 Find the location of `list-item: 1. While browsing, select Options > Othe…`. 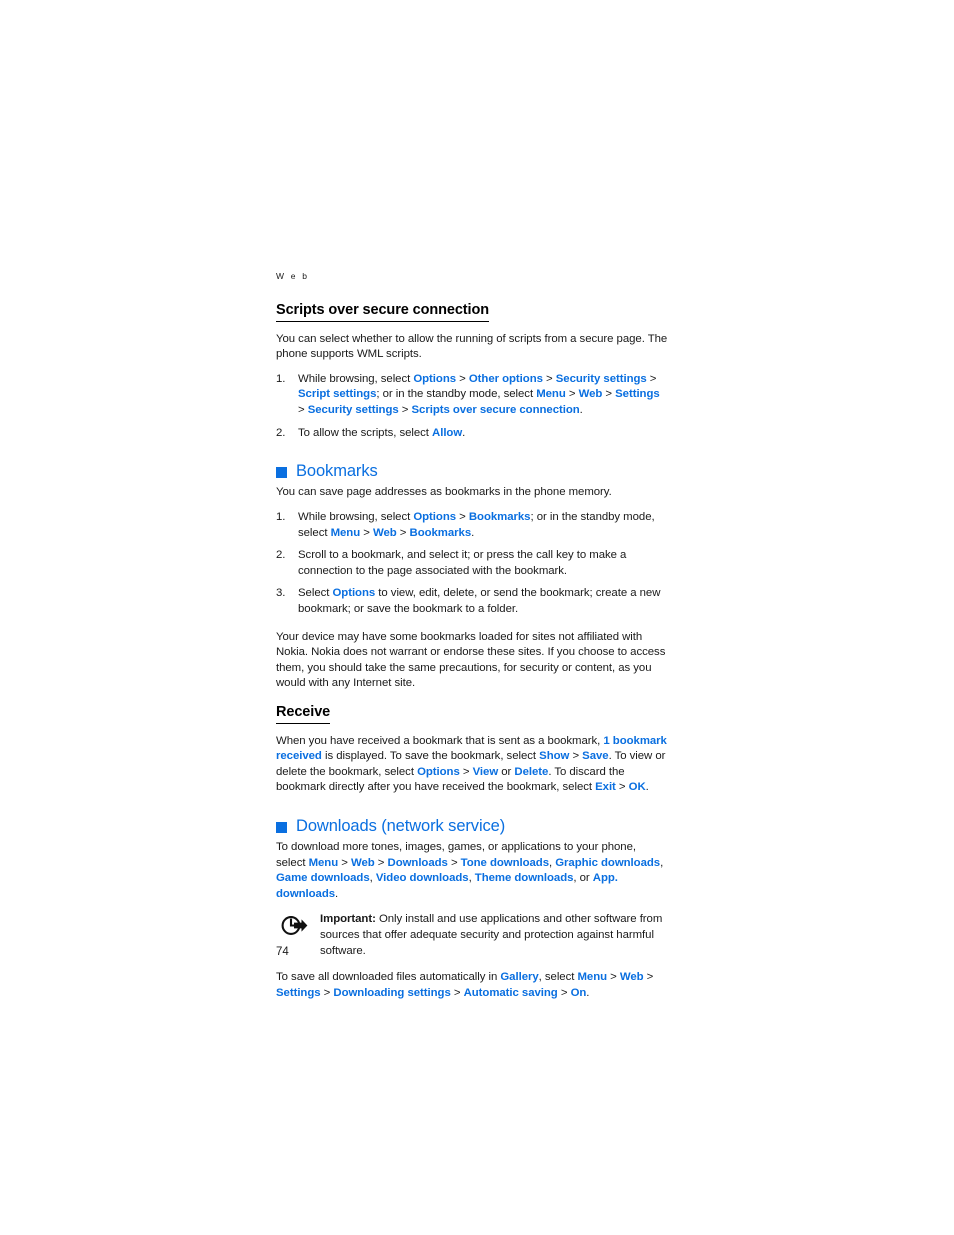

list-item: 1. While browsing, select Options > Othe… is located at coordinates (472, 395).